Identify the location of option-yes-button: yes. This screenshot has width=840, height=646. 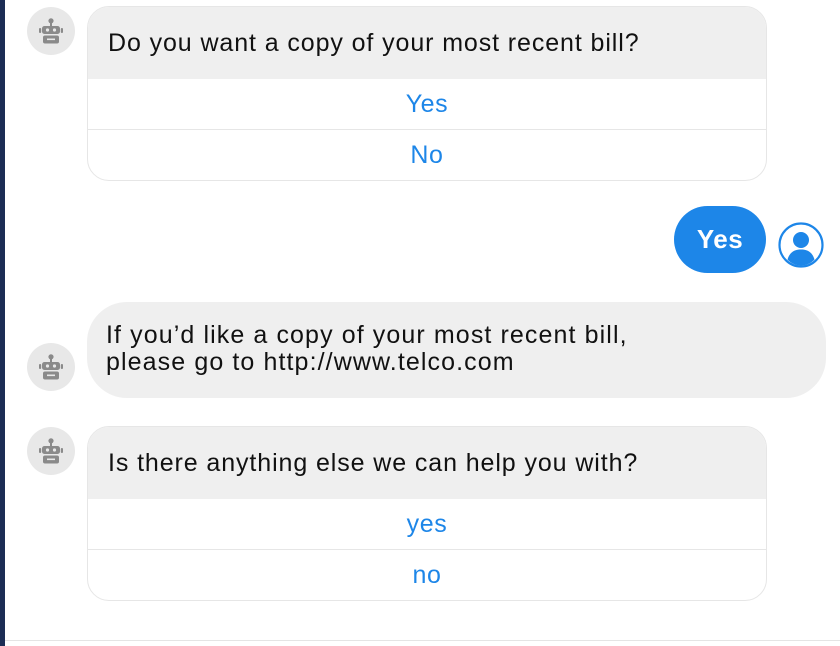
(427, 524).